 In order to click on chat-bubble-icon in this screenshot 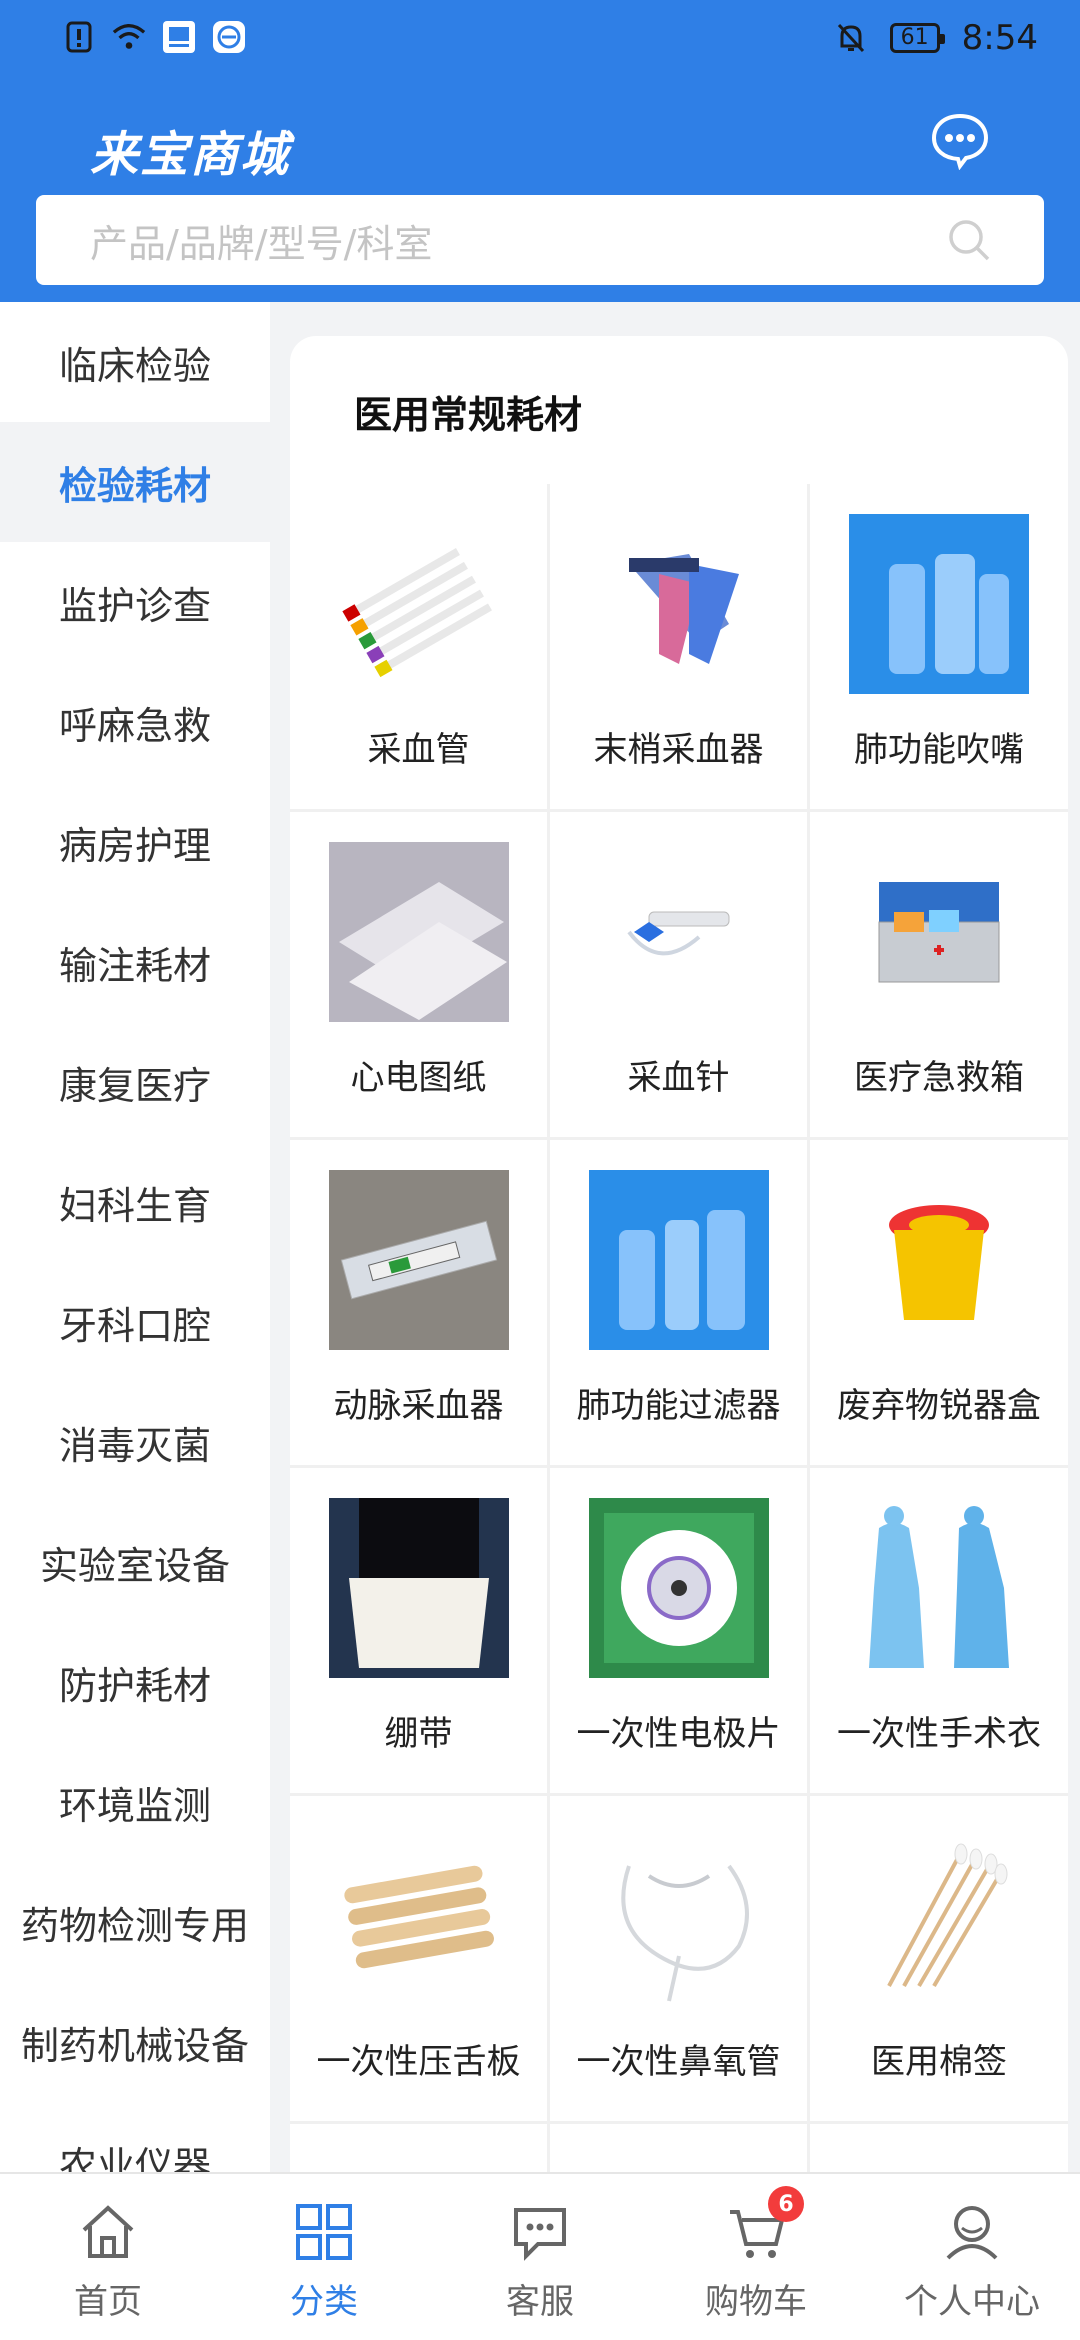, I will do `click(960, 142)`.